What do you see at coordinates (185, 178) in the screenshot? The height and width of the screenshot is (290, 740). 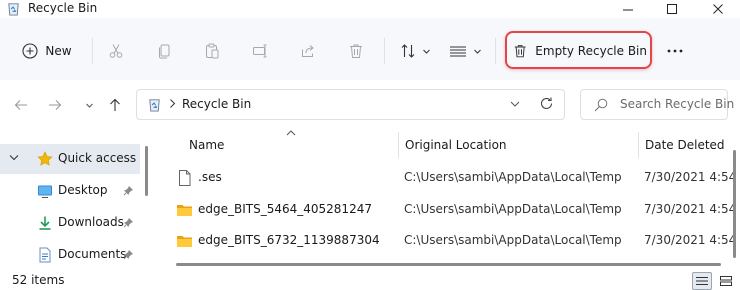 I see `file-icon` at bounding box center [185, 178].